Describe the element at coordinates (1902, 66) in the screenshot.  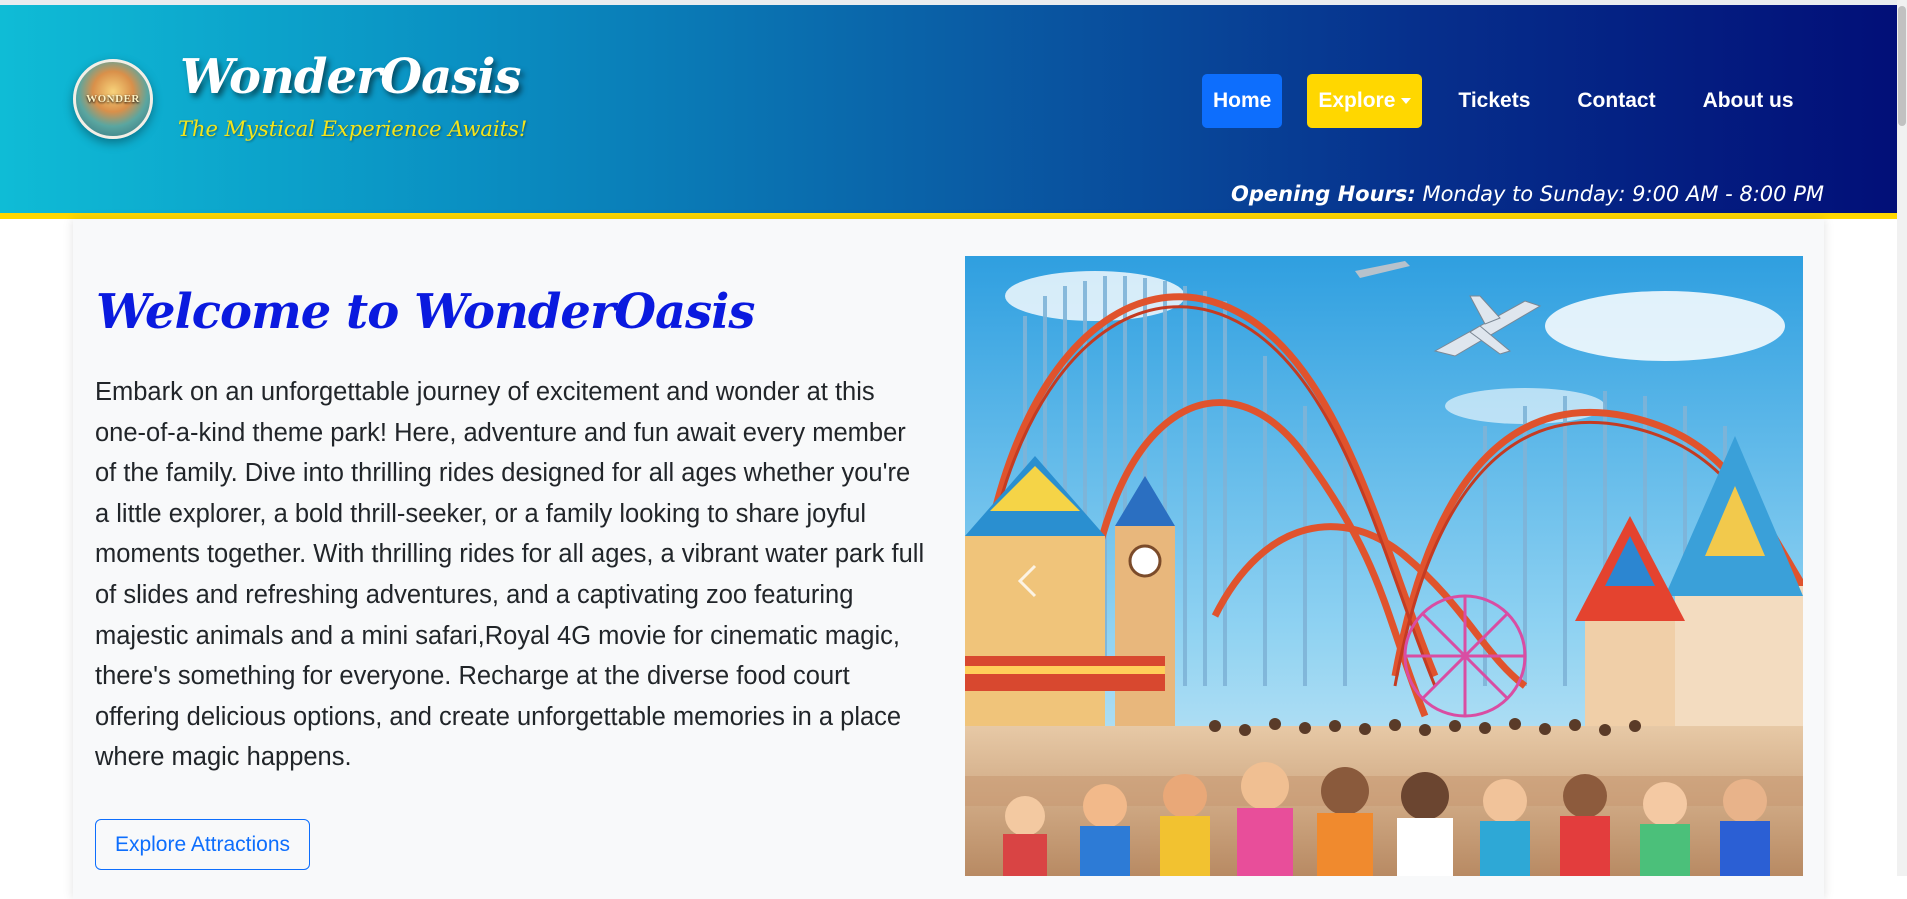
I see `scrollbar-thumb` at that location.